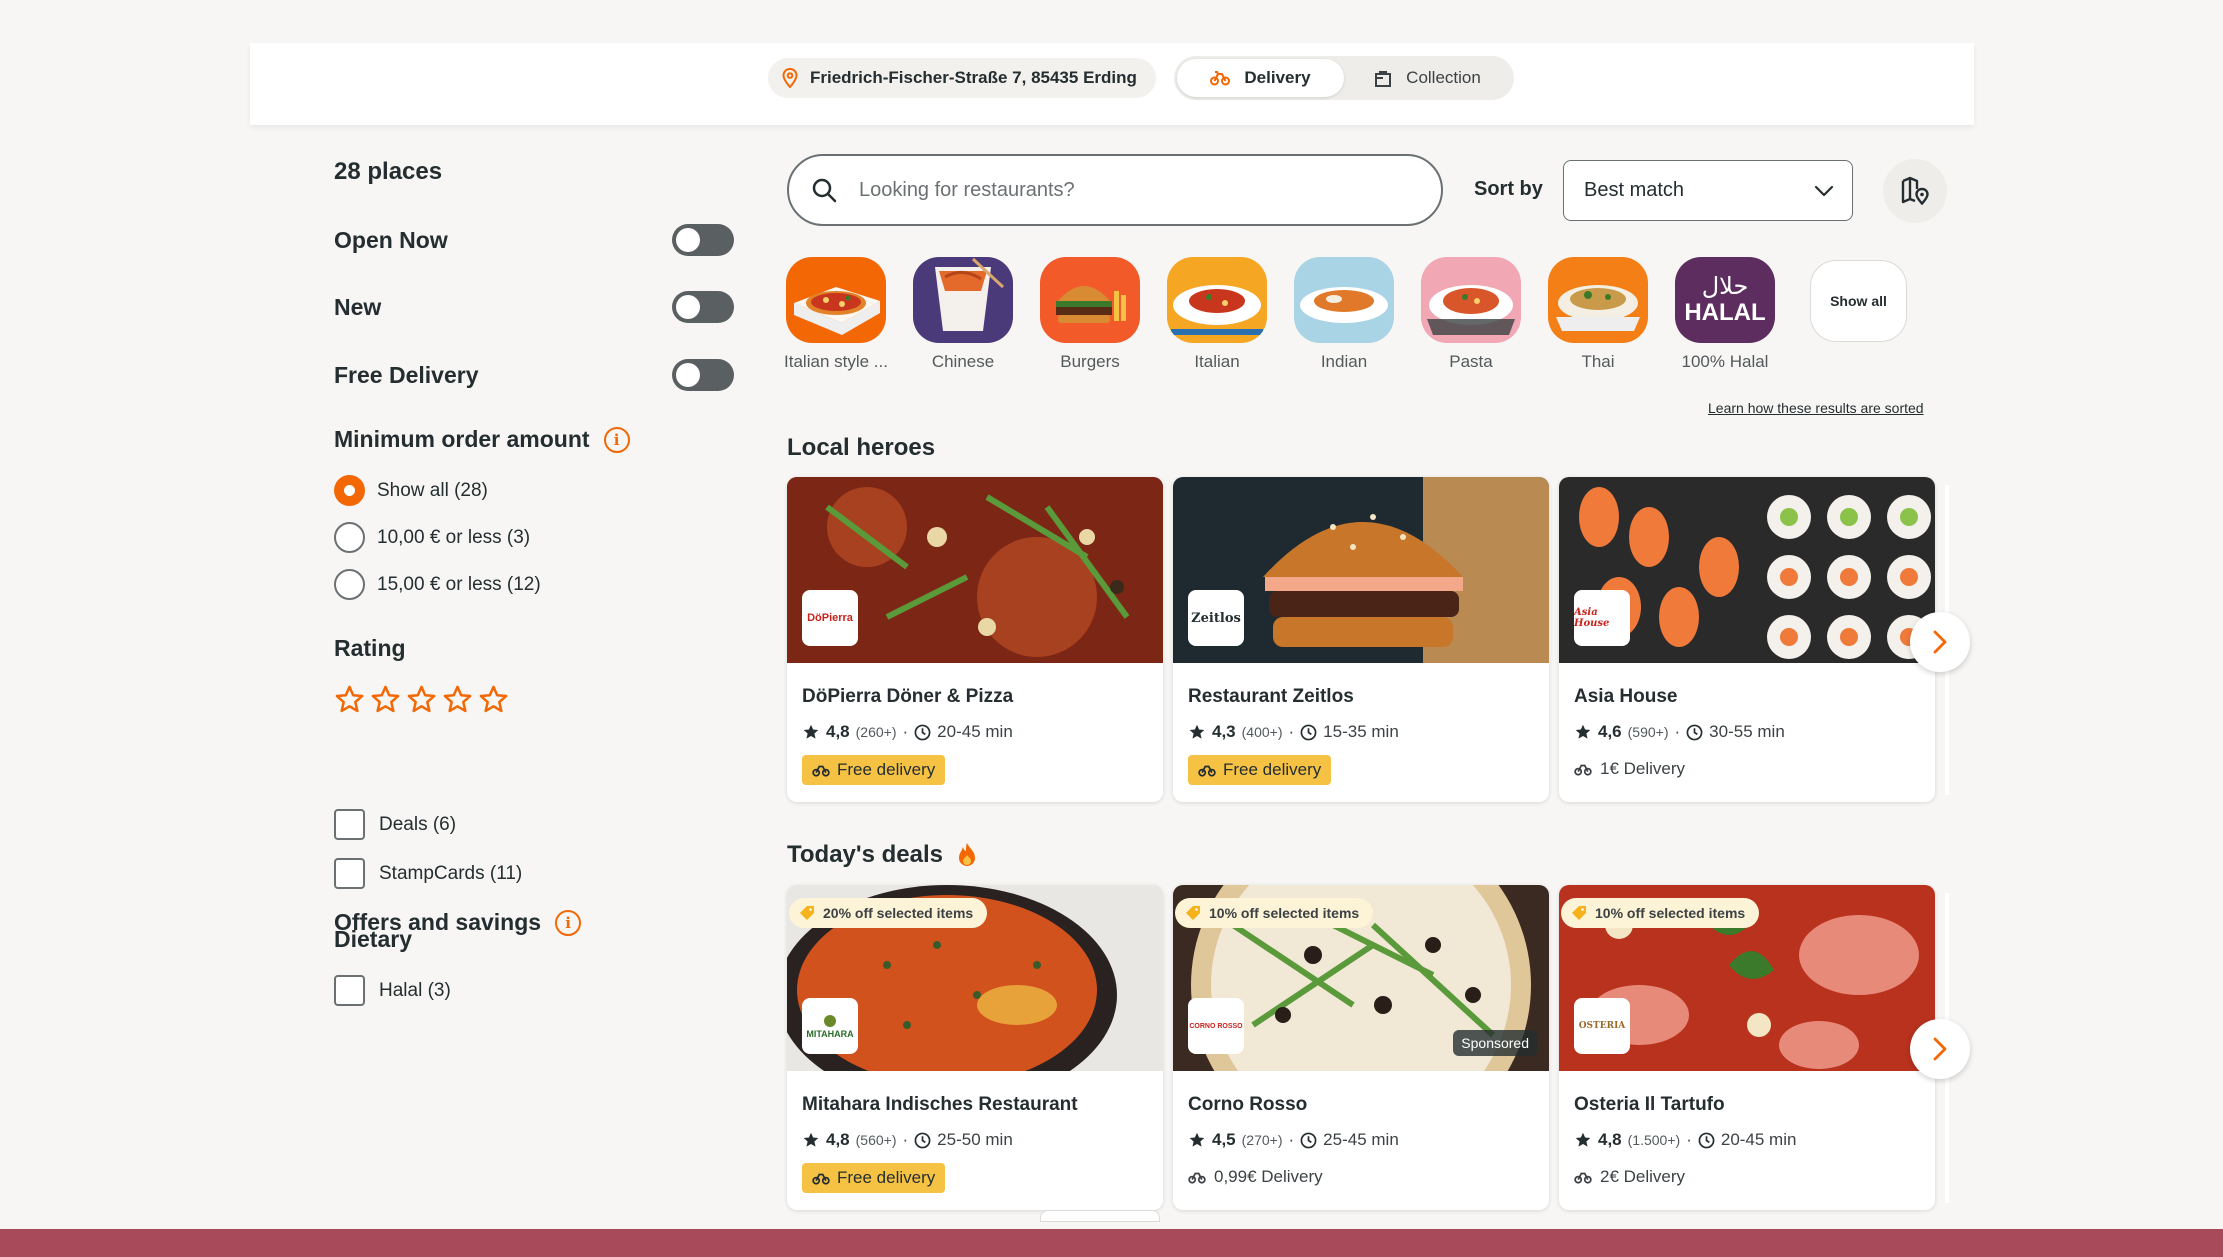 The image size is (2223, 1257). Describe the element at coordinates (1344, 305) in the screenshot. I see `curry-bowl-icon` at that location.